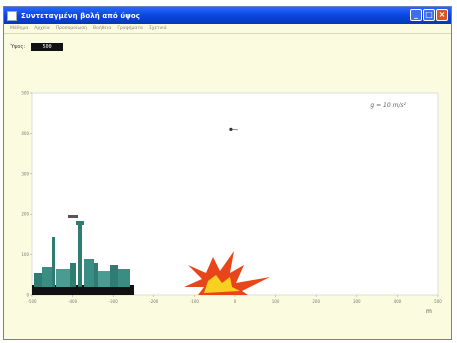 The width and height of the screenshot is (457, 343). I want to click on gravity-formula: g = 10 m/s², so click(388, 105).